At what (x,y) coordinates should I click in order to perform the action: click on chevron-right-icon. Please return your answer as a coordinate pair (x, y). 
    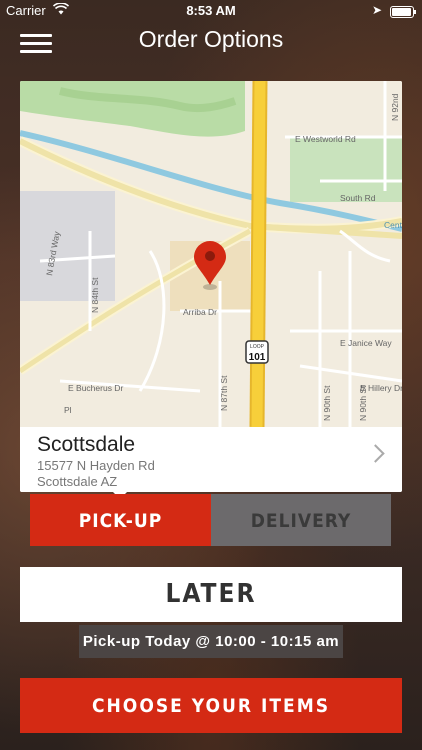
    Looking at the image, I should click on (375, 453).